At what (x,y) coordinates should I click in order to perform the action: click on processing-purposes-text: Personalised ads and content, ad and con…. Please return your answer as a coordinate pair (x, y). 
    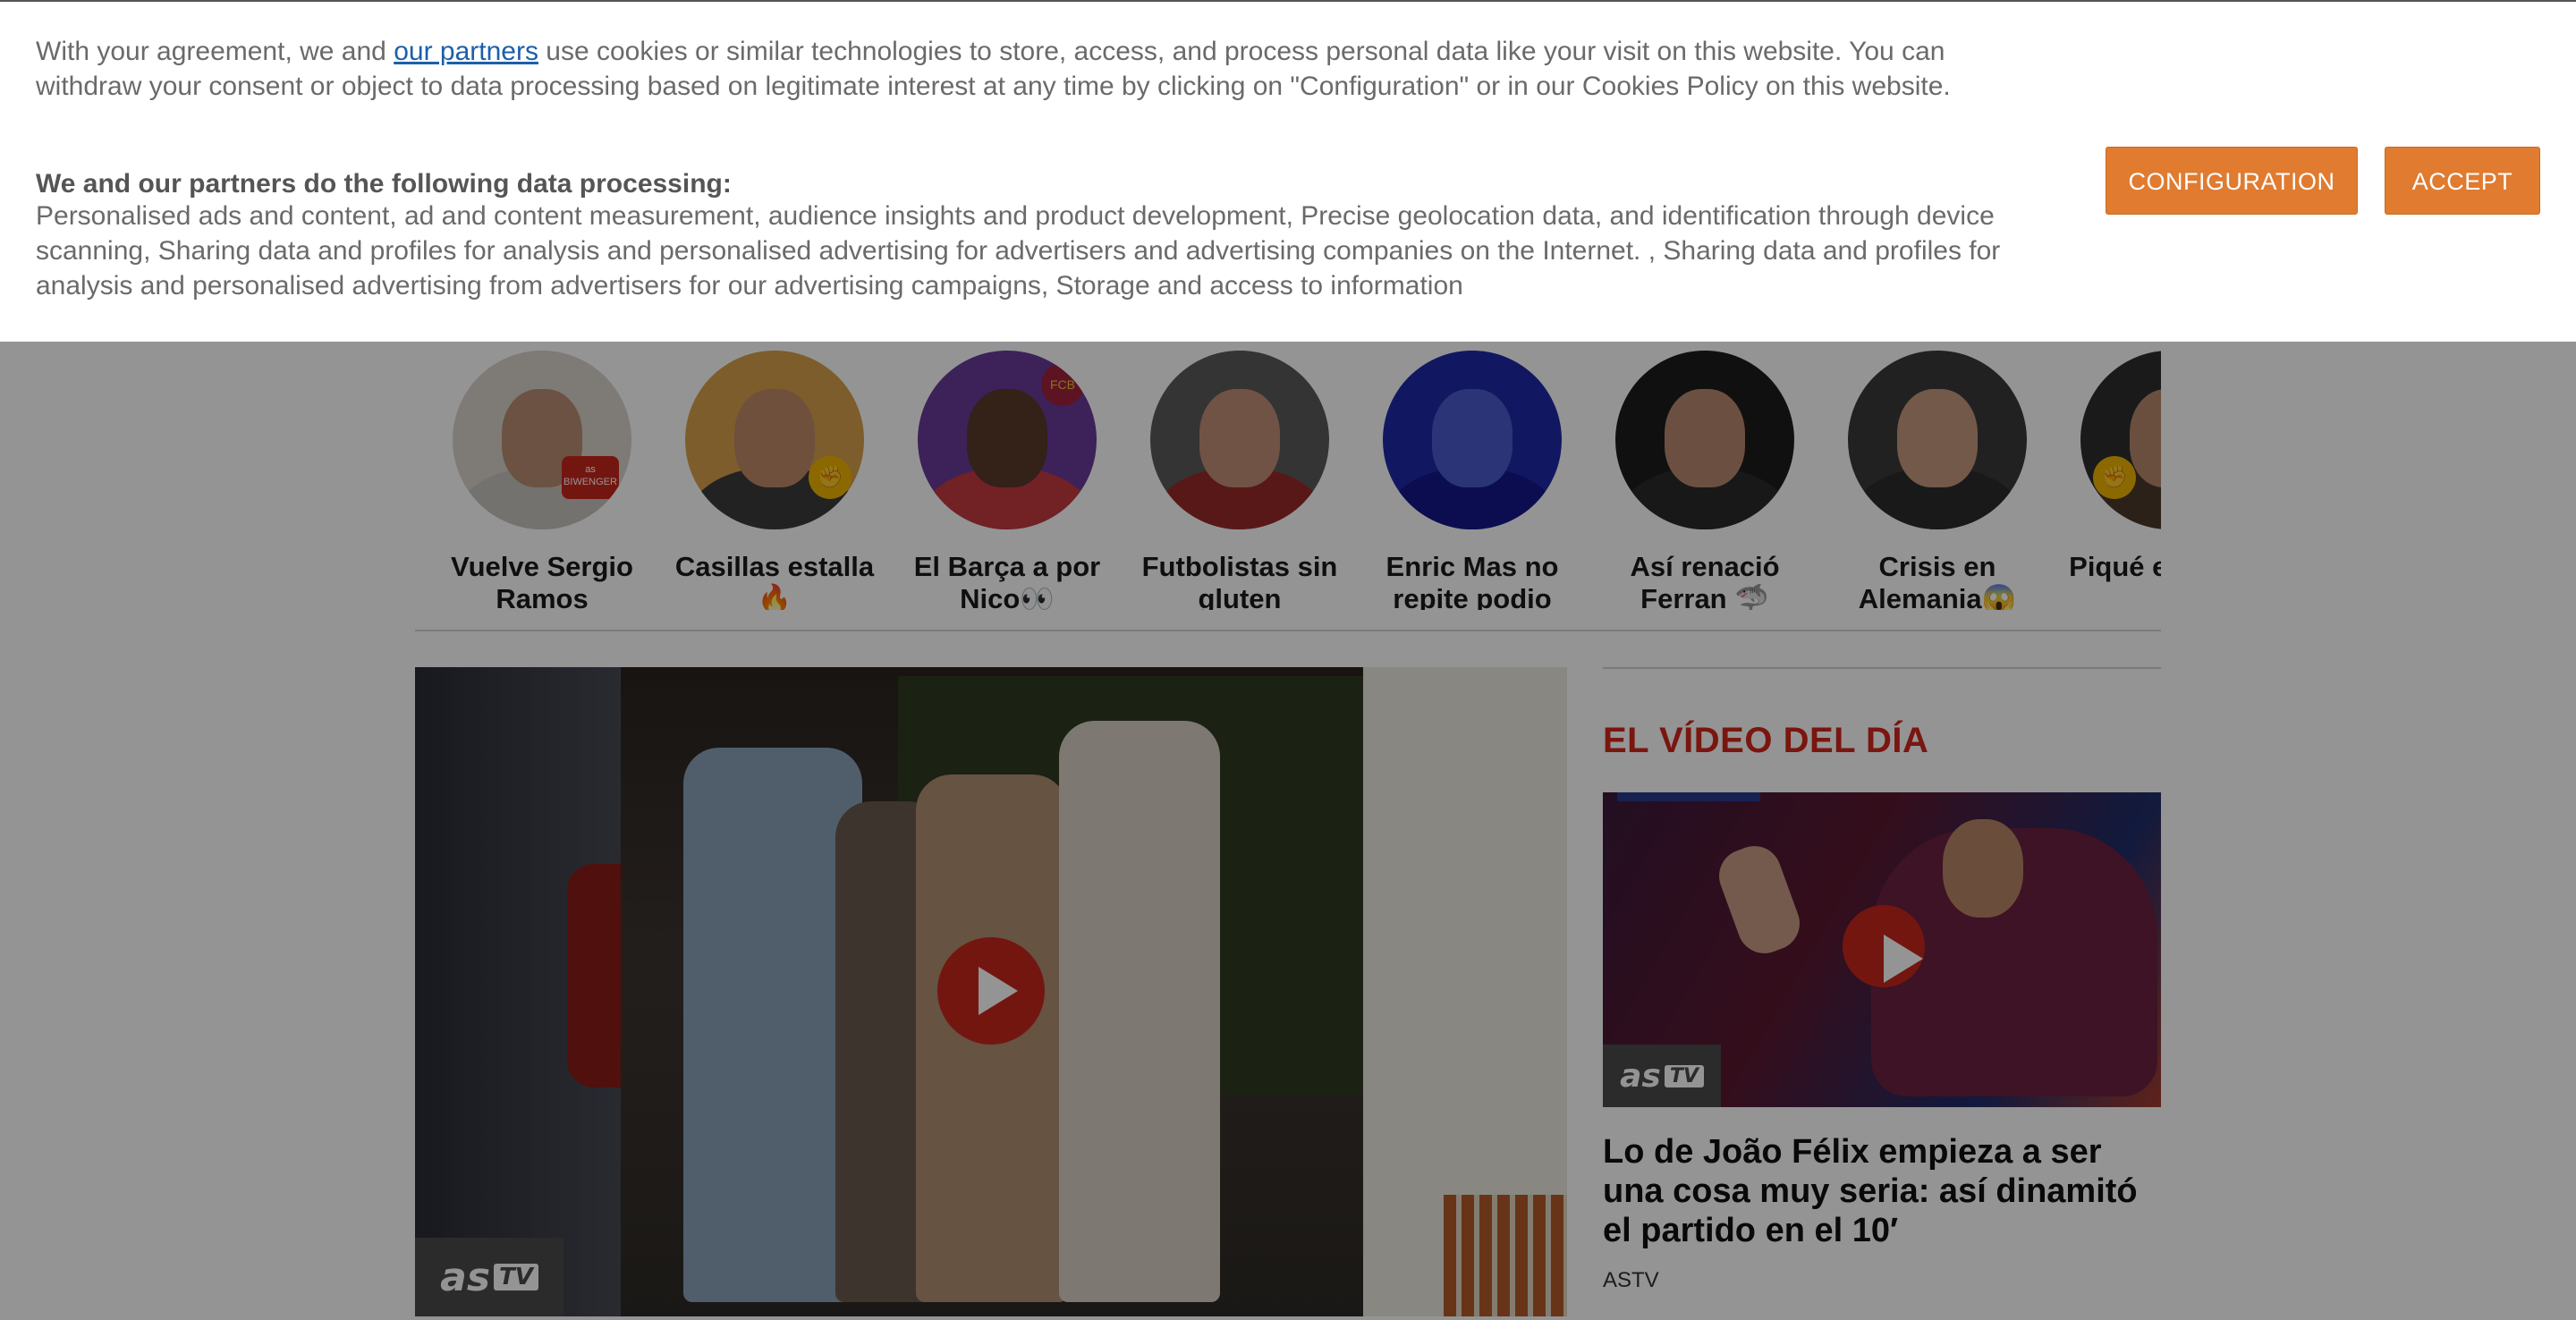
    Looking at the image, I should click on (1018, 250).